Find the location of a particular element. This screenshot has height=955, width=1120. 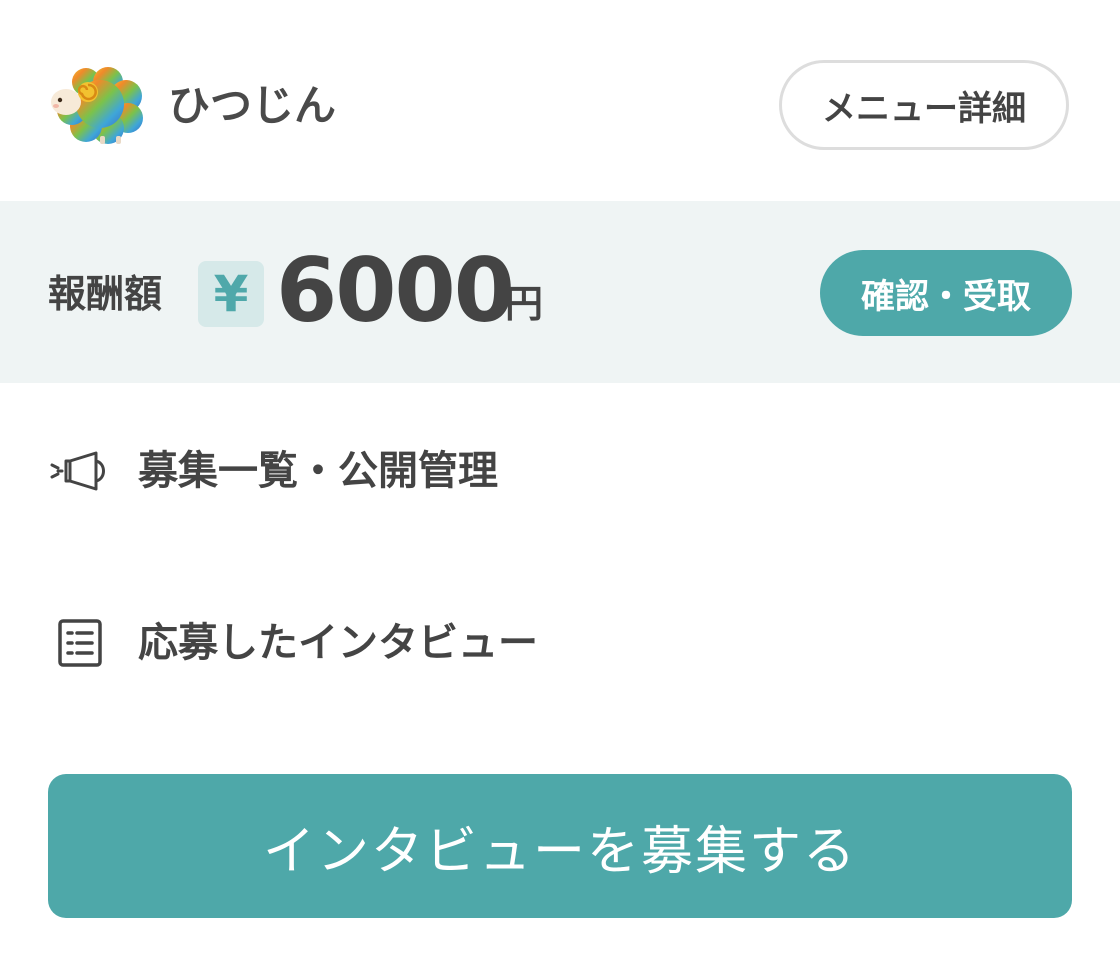

yen-icon: ¥ is located at coordinates (231, 294).